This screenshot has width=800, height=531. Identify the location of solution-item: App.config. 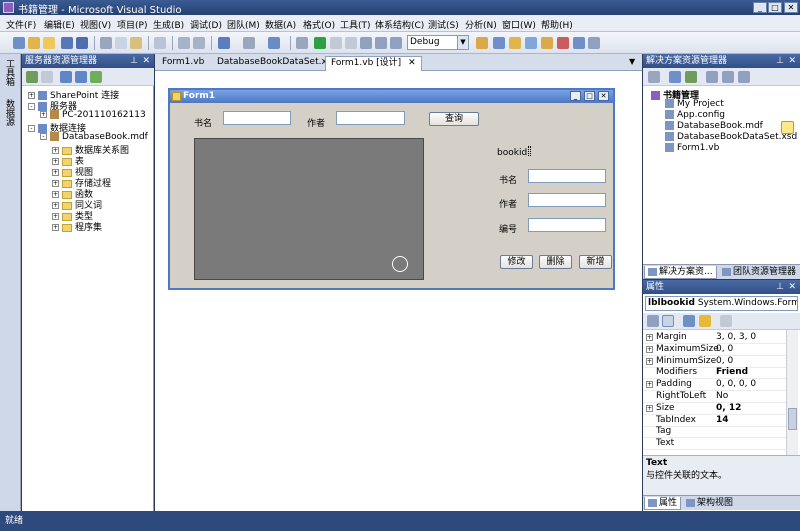
(695, 115).